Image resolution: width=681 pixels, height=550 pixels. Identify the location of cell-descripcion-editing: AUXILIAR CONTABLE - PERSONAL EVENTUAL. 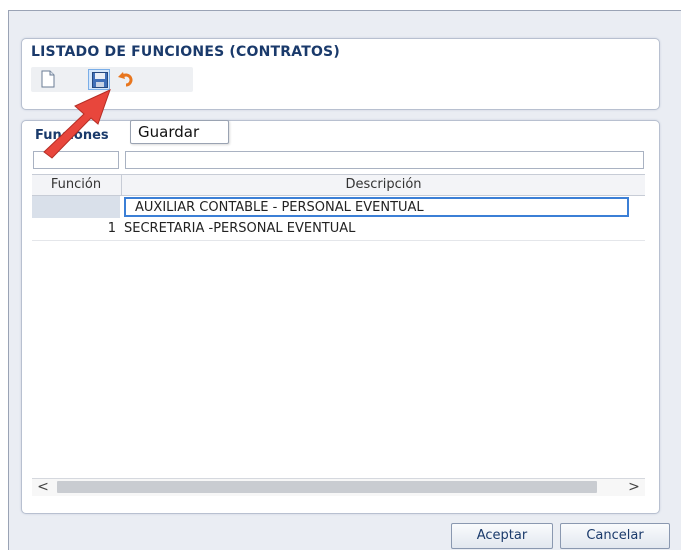
(376, 207).